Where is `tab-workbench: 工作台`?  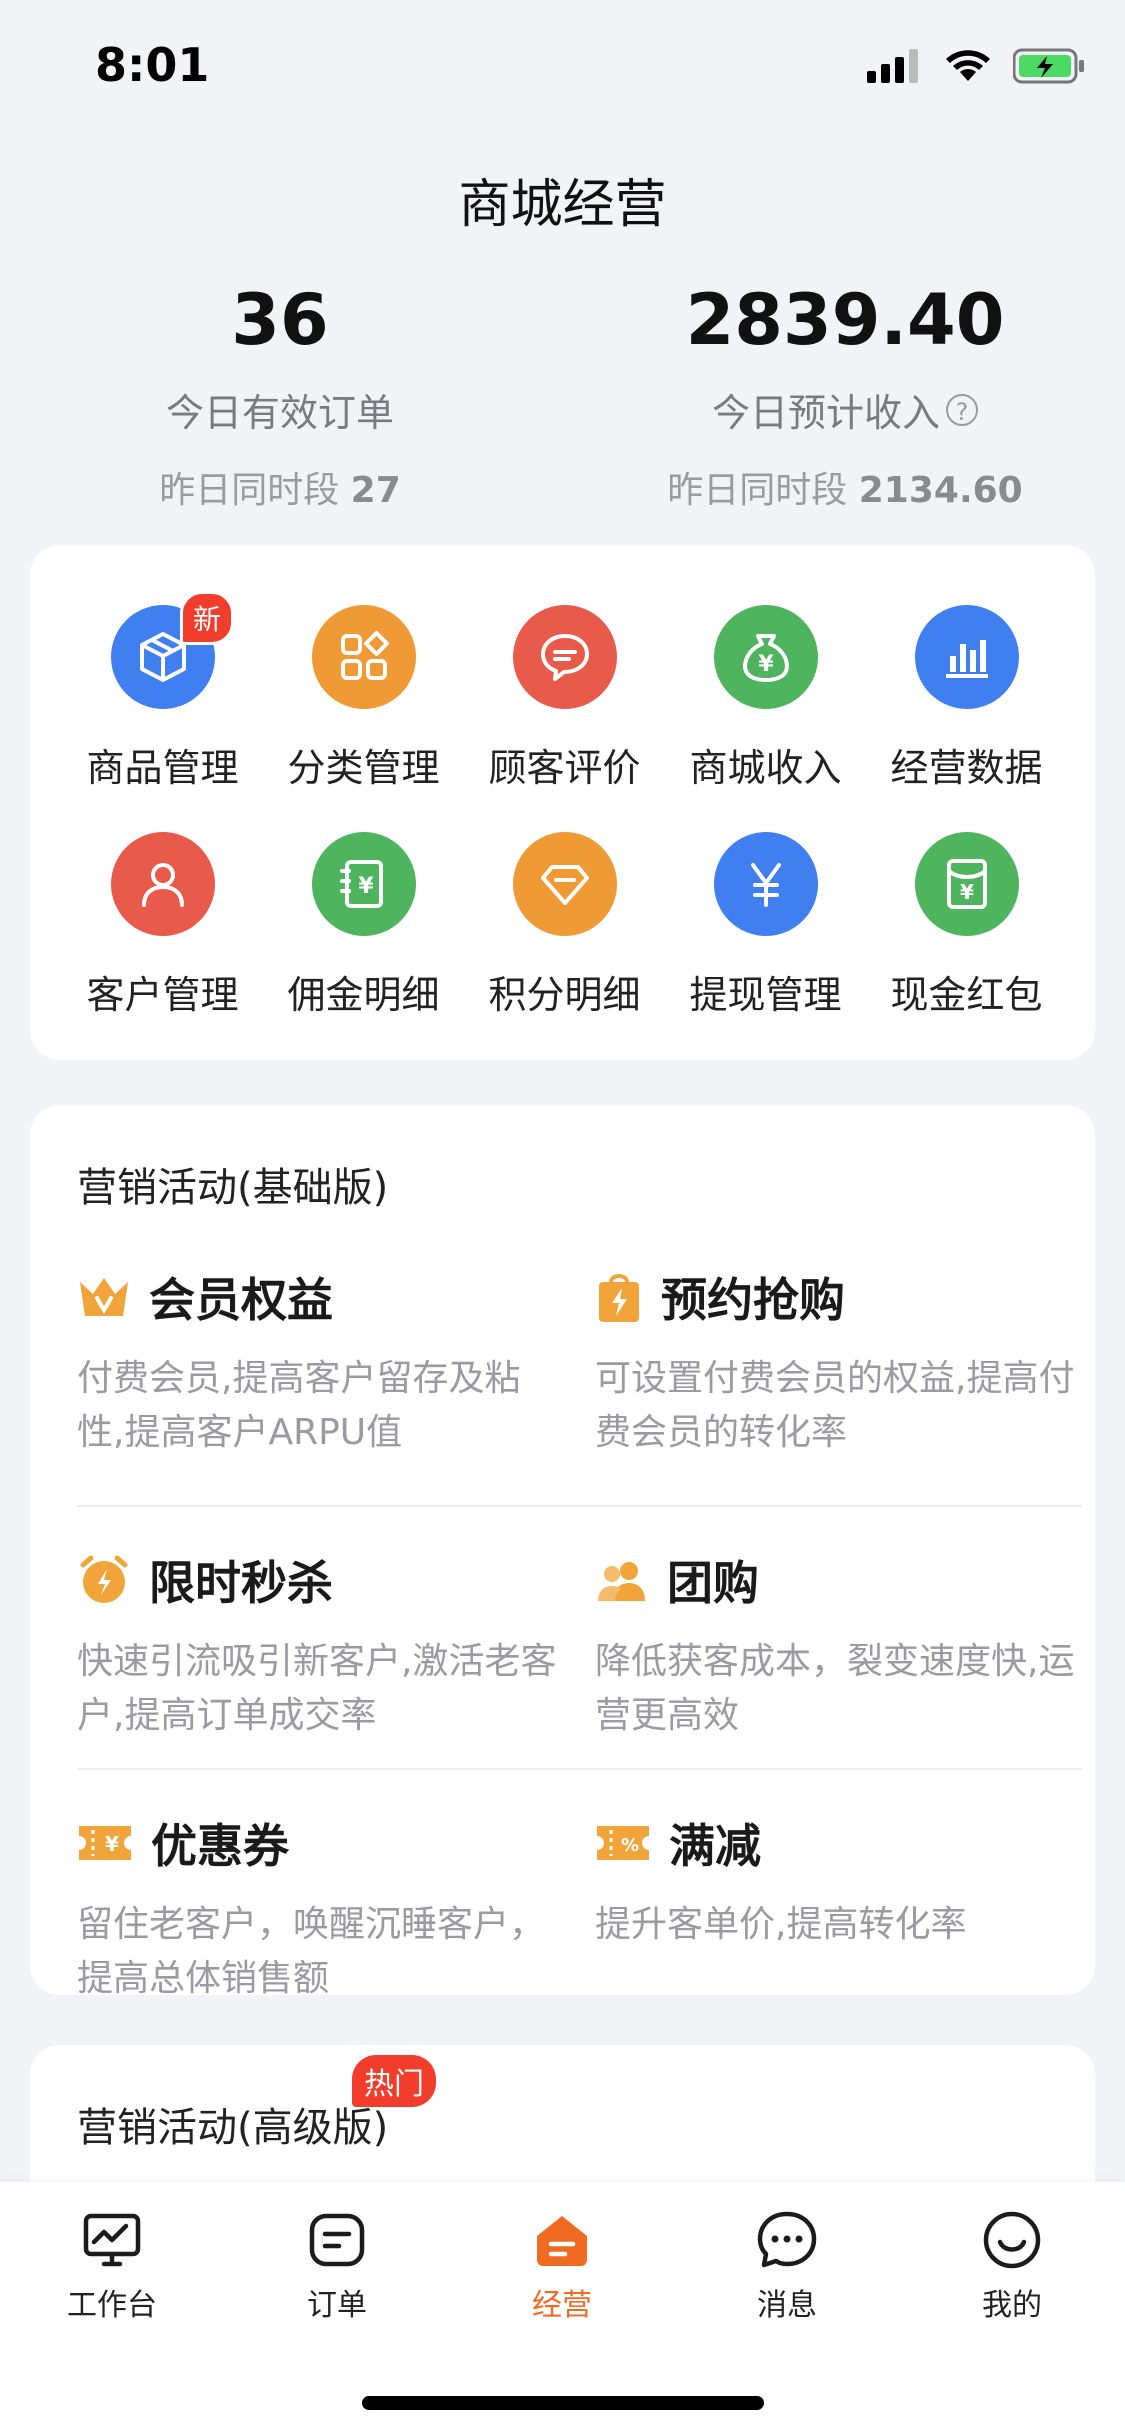
tab-workbench: 工作台 is located at coordinates (112, 2267).